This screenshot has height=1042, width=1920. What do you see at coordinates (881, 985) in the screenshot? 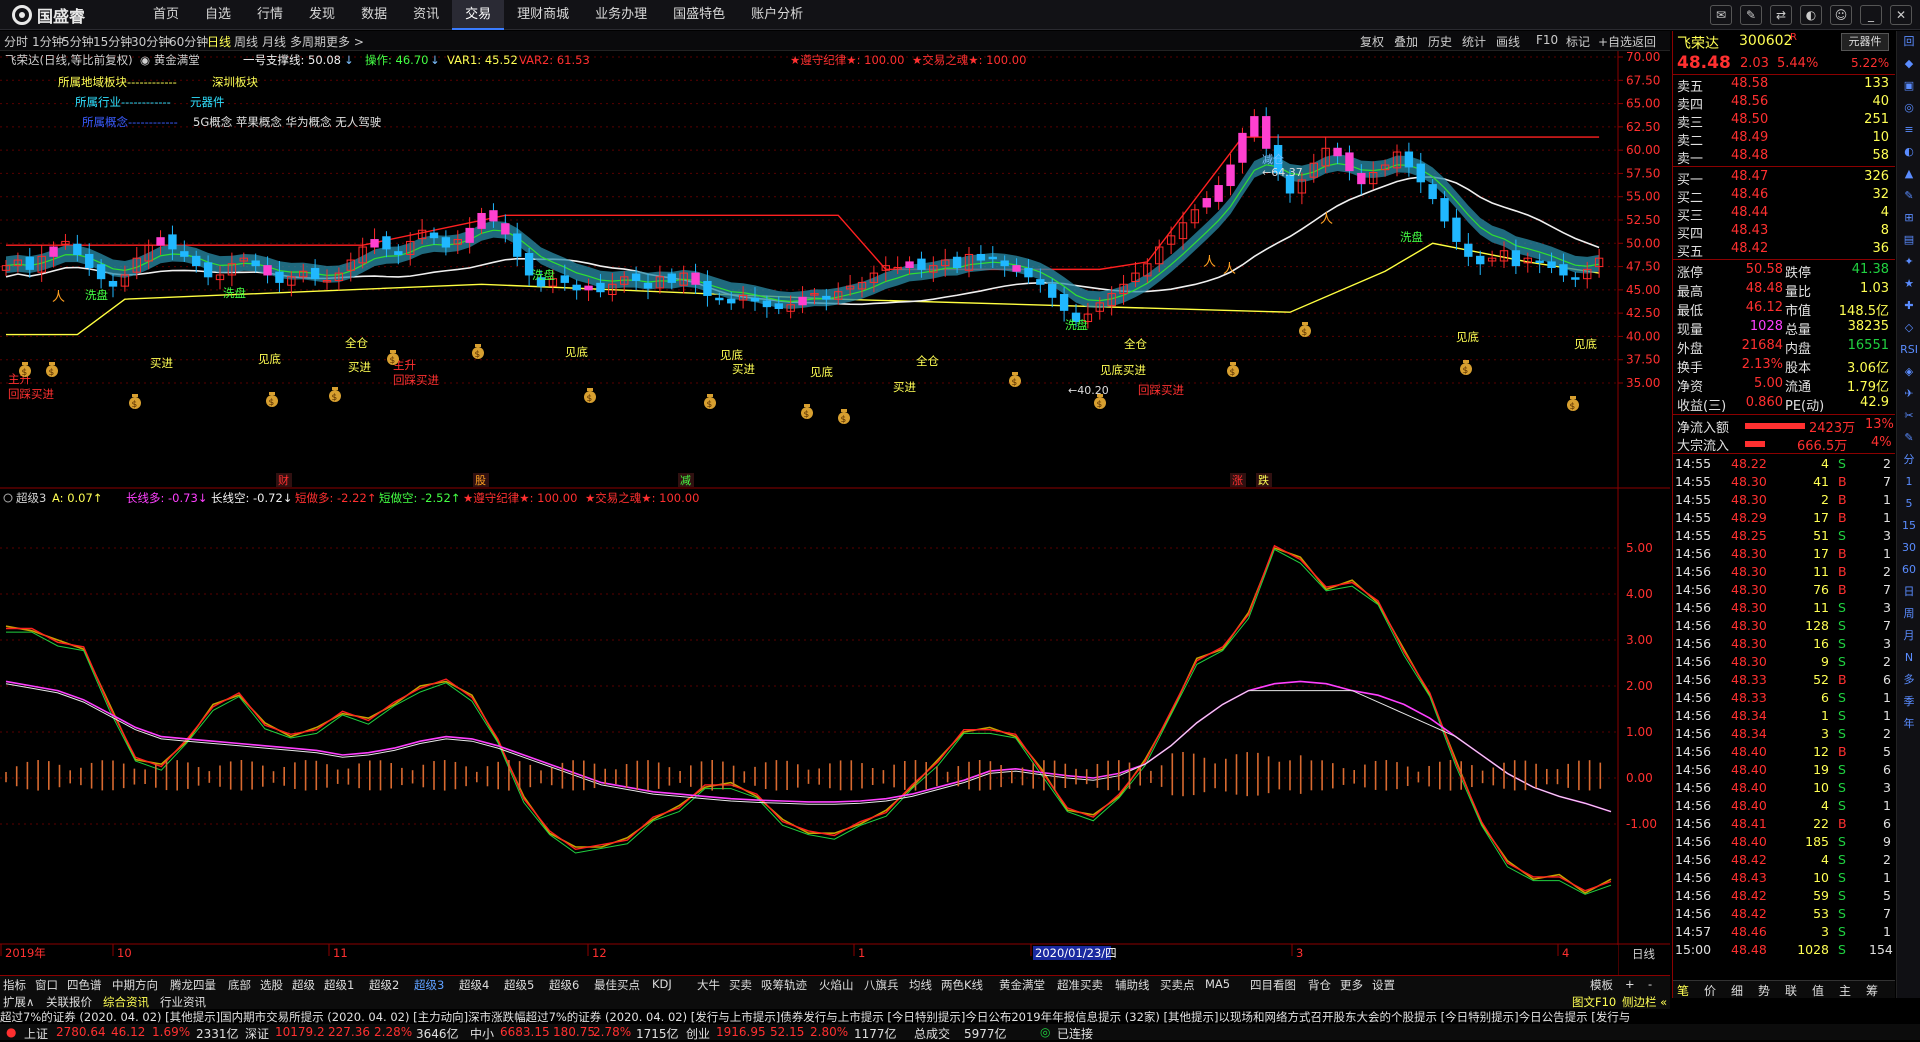
I see `indicator-tab-20: 八旗兵` at bounding box center [881, 985].